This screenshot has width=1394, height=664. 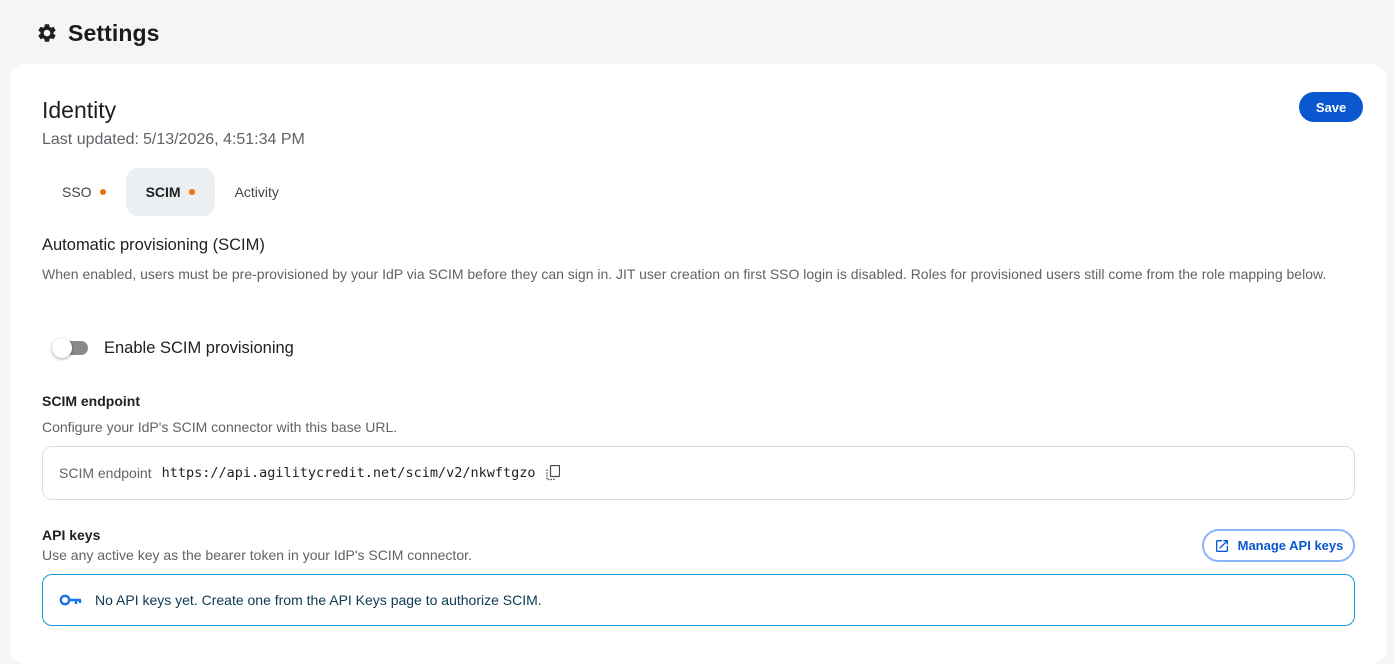 What do you see at coordinates (153, 245) in the screenshot?
I see `provisioning-title: Automatic provisioning (SCIM)` at bounding box center [153, 245].